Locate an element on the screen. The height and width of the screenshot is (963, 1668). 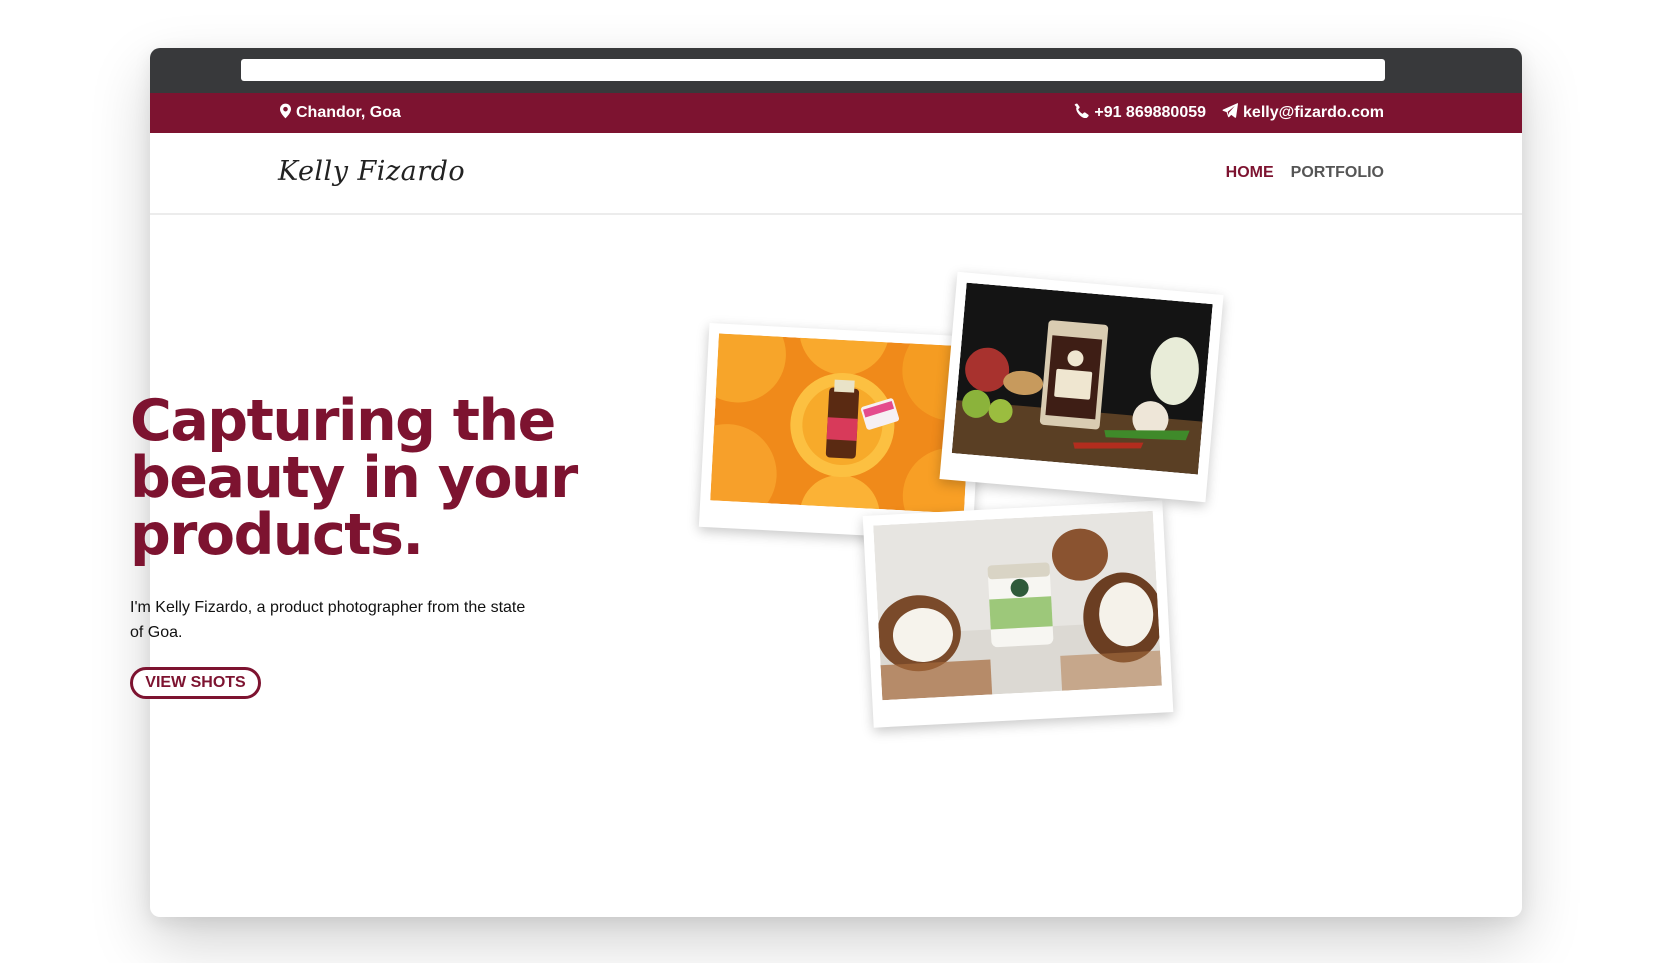
pickle-polaroid is located at coordinates (1081, 387).